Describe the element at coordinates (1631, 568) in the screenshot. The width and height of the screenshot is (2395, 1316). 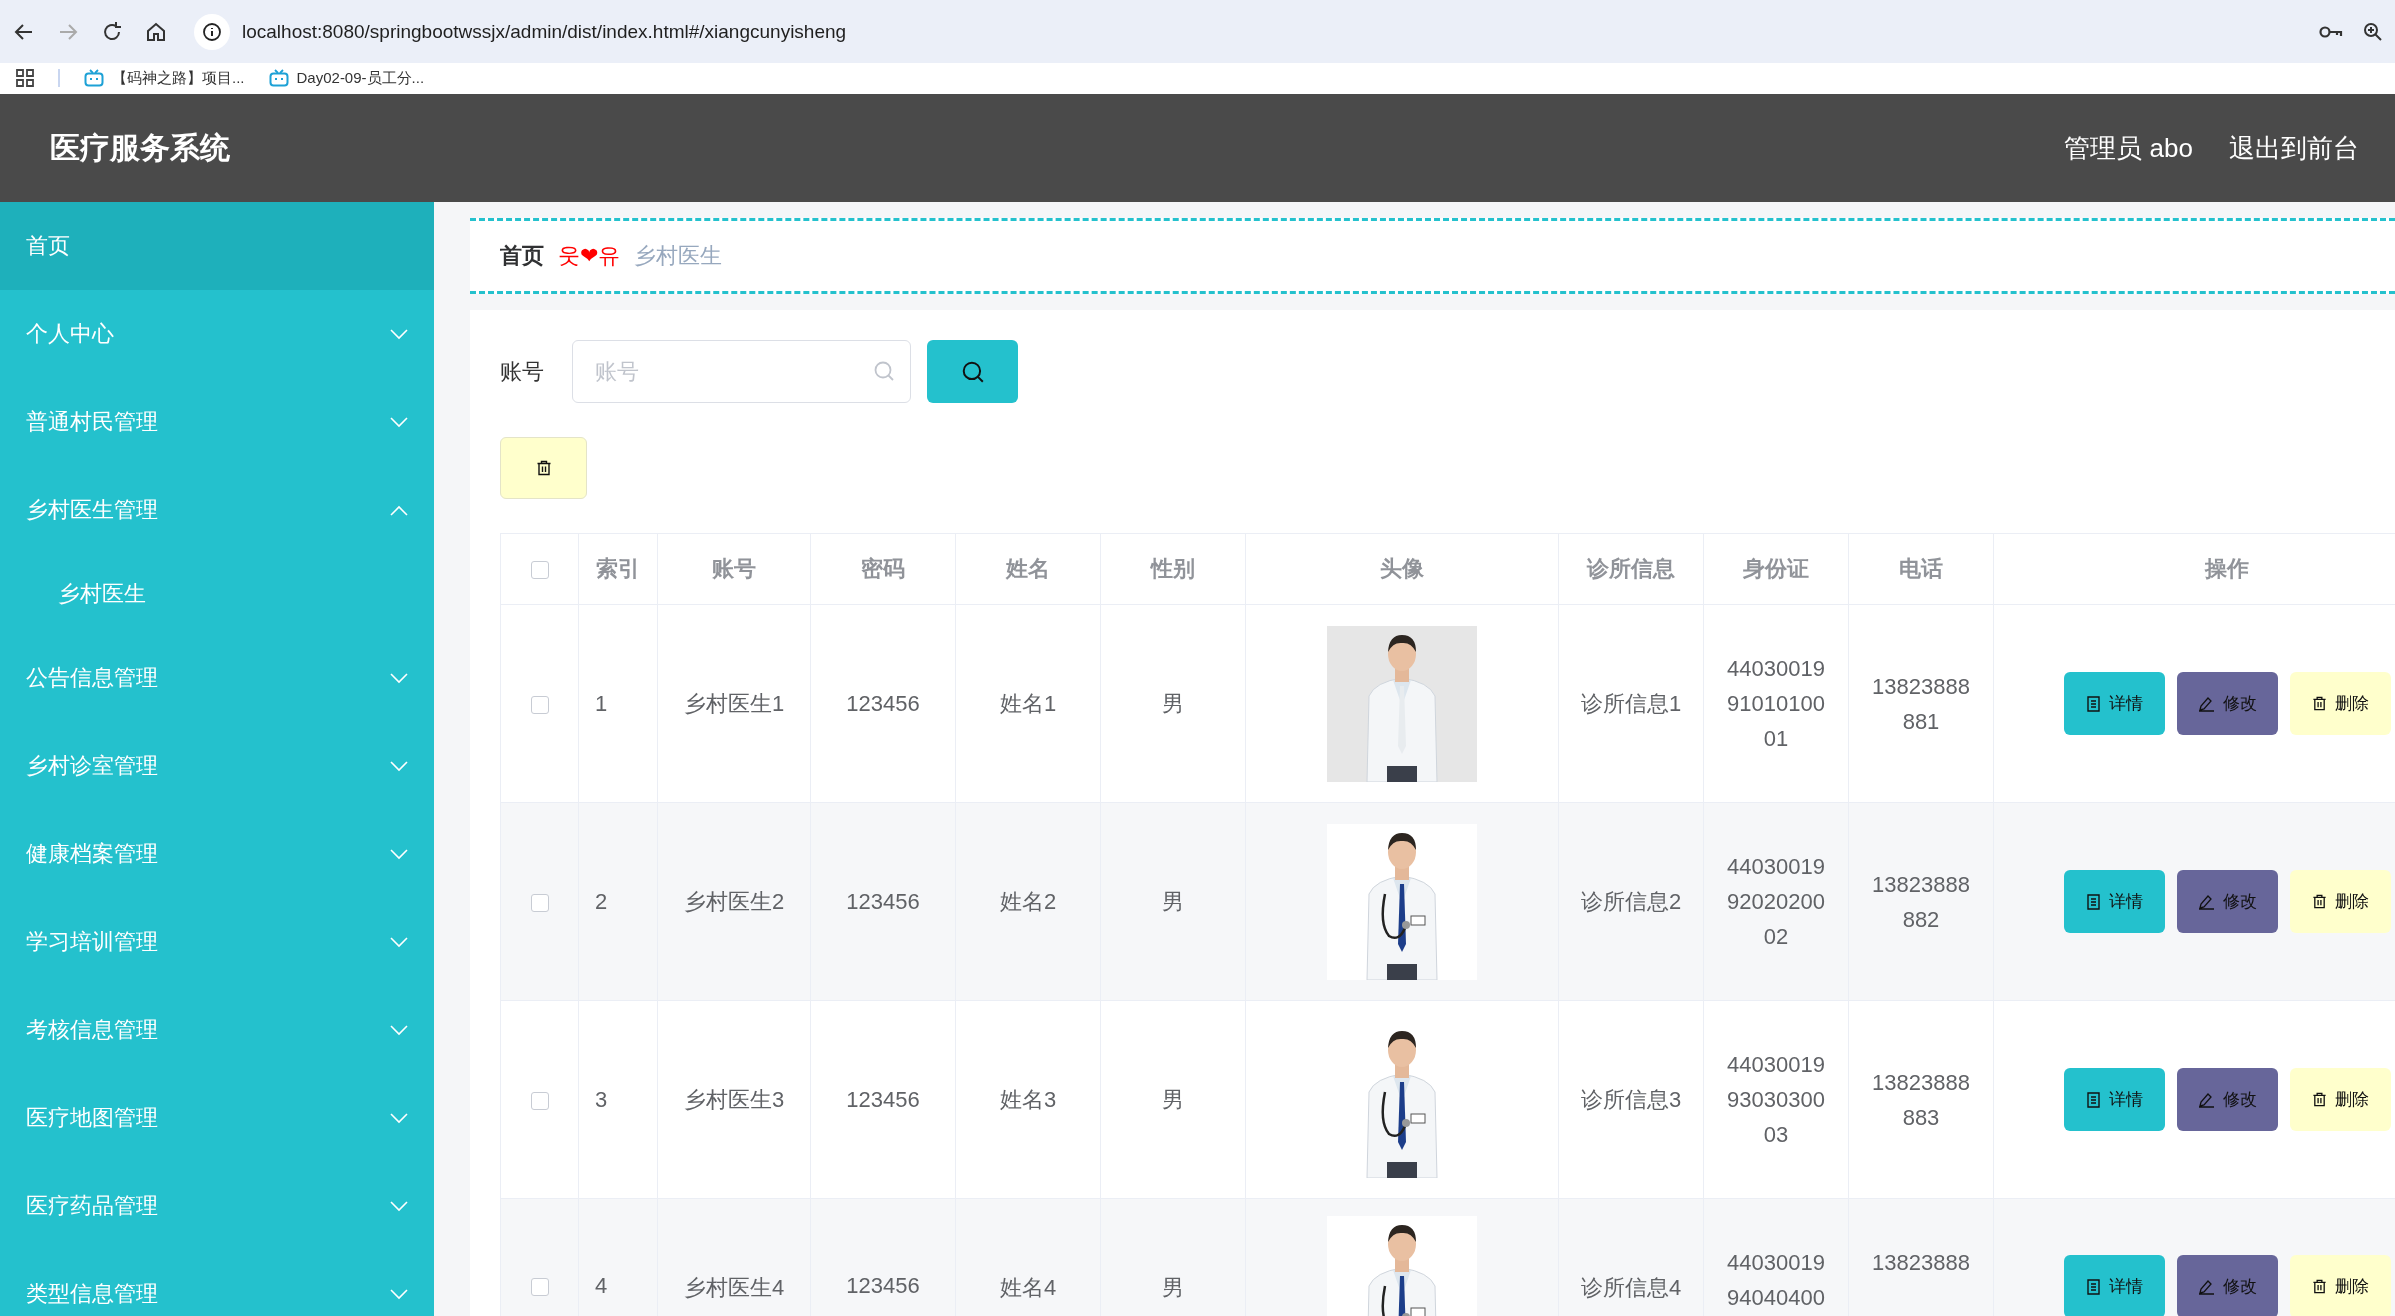
I see `column-header: 诊所信息` at that location.